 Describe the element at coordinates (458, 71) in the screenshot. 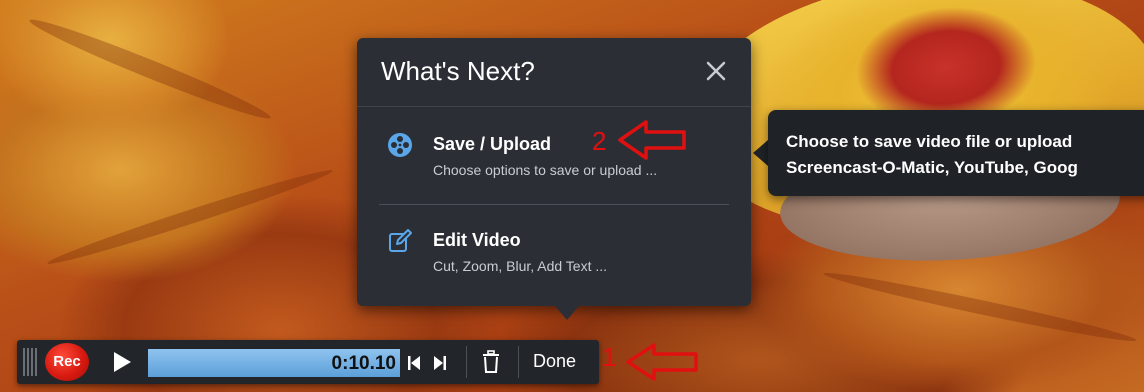

I see `popup-title: What's Next?` at that location.